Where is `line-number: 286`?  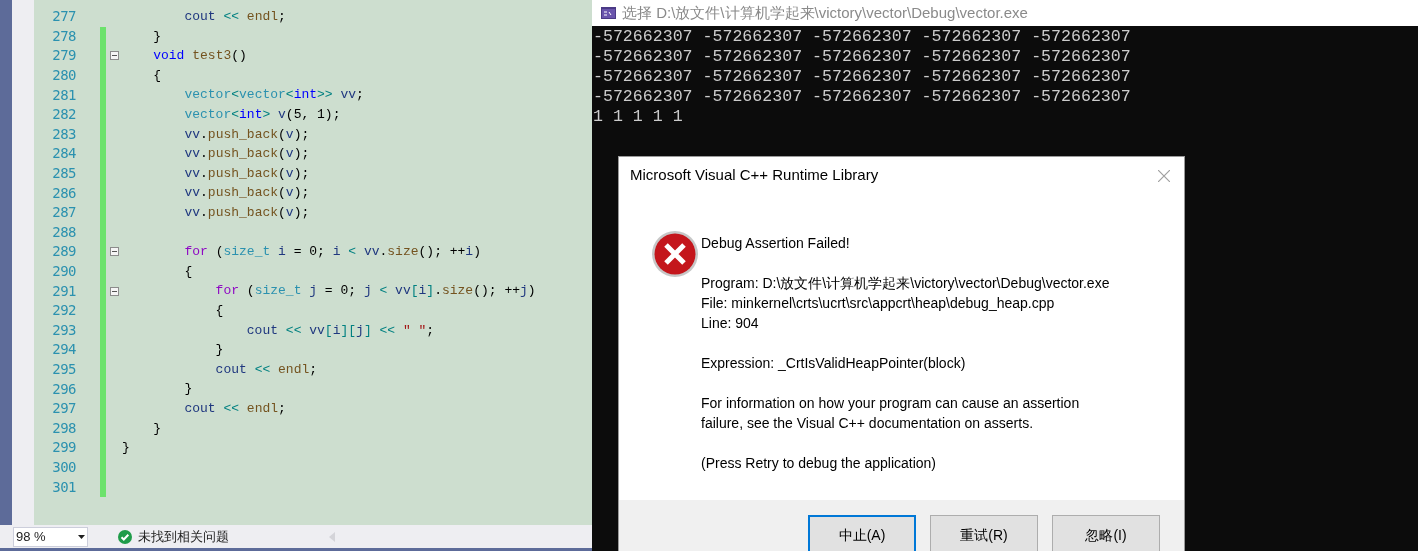
line-number: 286 is located at coordinates (63, 193).